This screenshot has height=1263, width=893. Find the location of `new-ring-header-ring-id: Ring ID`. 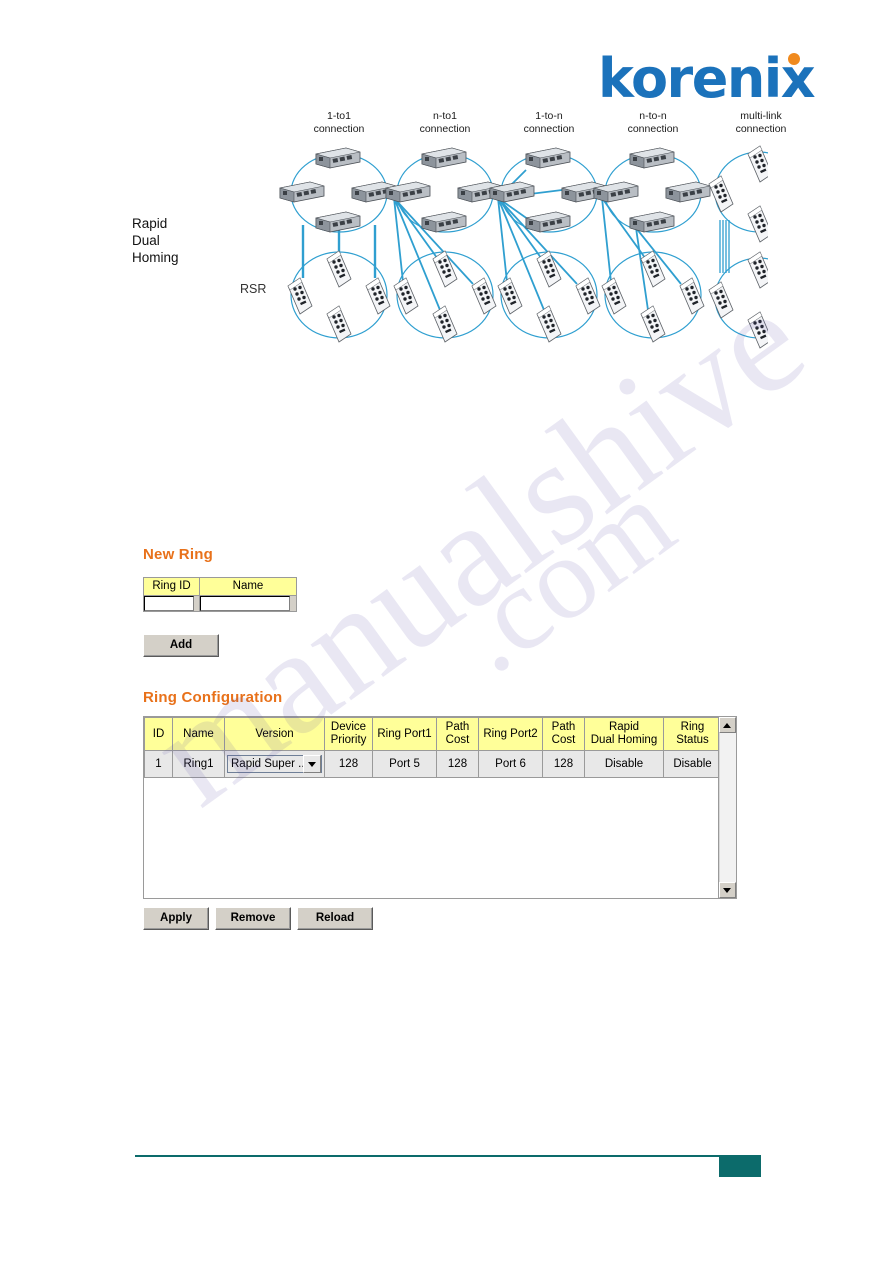

new-ring-header-ring-id: Ring ID is located at coordinates (171, 586).